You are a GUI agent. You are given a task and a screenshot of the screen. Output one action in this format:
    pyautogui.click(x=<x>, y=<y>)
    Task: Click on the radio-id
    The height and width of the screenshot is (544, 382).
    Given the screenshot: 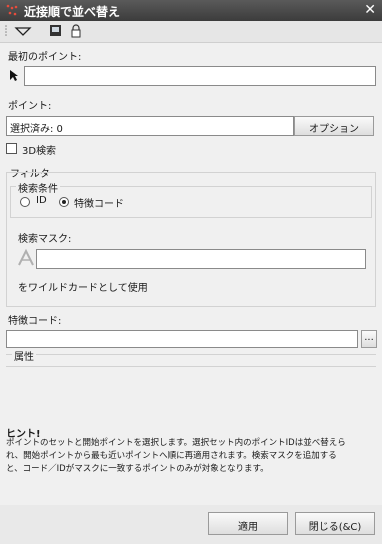 What is the action you would take?
    pyautogui.click(x=25, y=202)
    